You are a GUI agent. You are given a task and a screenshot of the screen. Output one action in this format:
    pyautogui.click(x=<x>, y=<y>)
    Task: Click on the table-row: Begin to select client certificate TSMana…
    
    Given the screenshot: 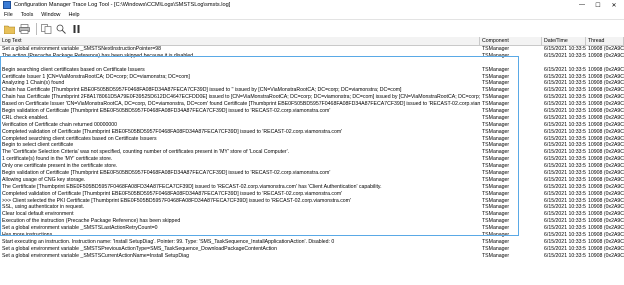 What is the action you would take?
    pyautogui.click(x=312, y=145)
    